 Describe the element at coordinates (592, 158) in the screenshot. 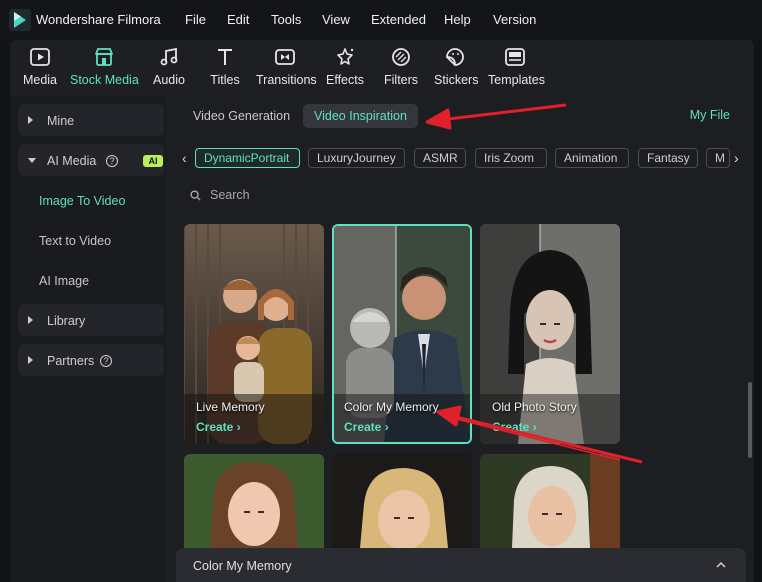

I see `chip-animation: Animation` at that location.